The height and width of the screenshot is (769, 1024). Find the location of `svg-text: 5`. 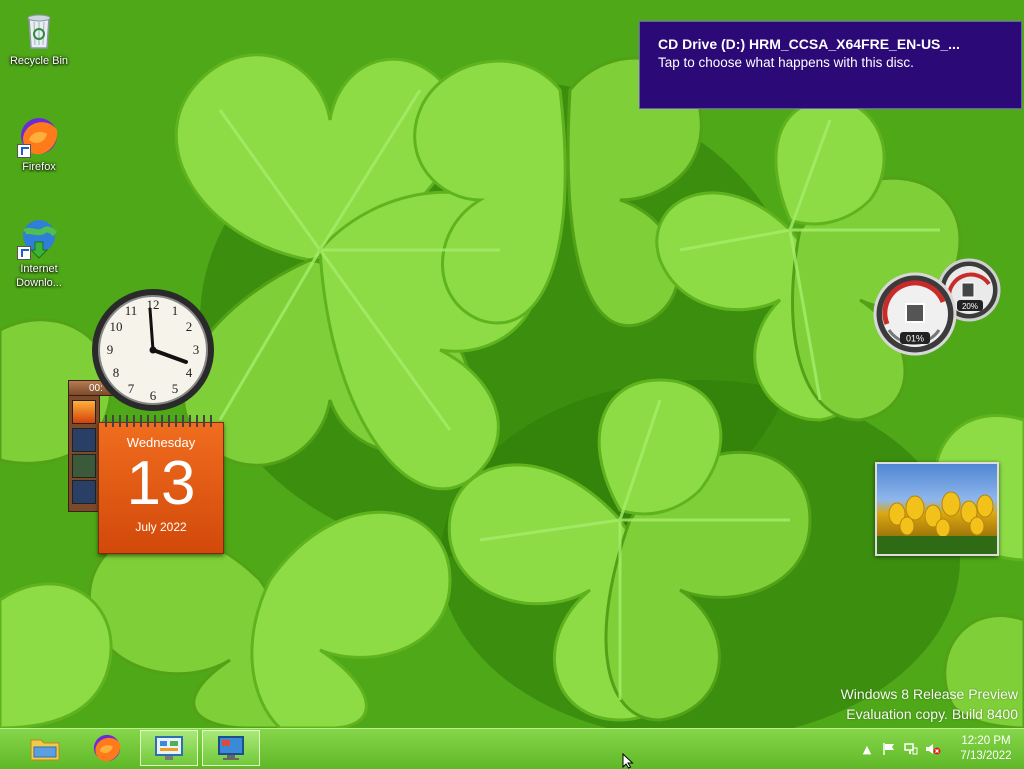

svg-text: 5 is located at coordinates (175, 388).